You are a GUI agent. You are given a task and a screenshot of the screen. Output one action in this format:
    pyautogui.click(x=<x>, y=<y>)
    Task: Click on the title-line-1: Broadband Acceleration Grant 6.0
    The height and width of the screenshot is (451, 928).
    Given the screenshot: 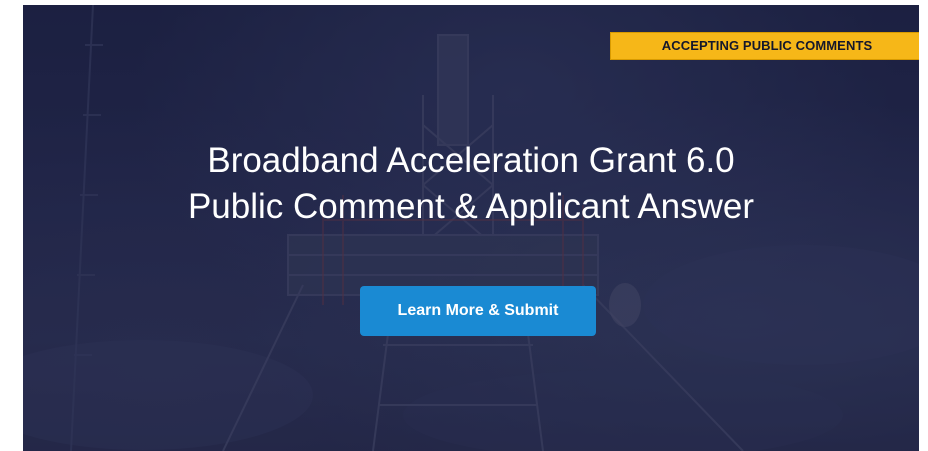 What is the action you would take?
    pyautogui.click(x=471, y=160)
    